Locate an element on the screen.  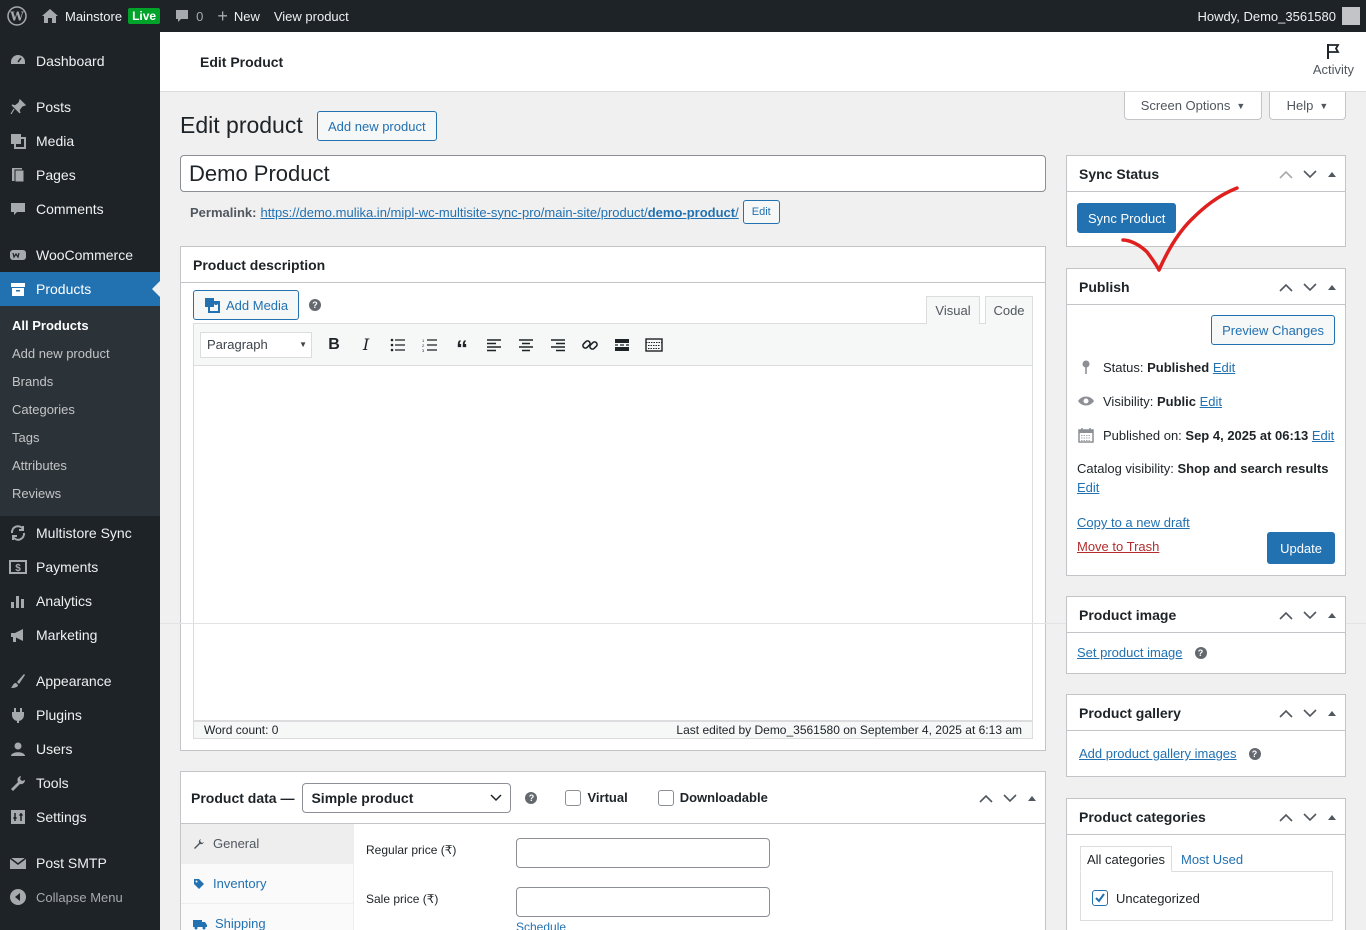
submenu-attributes: Attributes is located at coordinates (80, 466).